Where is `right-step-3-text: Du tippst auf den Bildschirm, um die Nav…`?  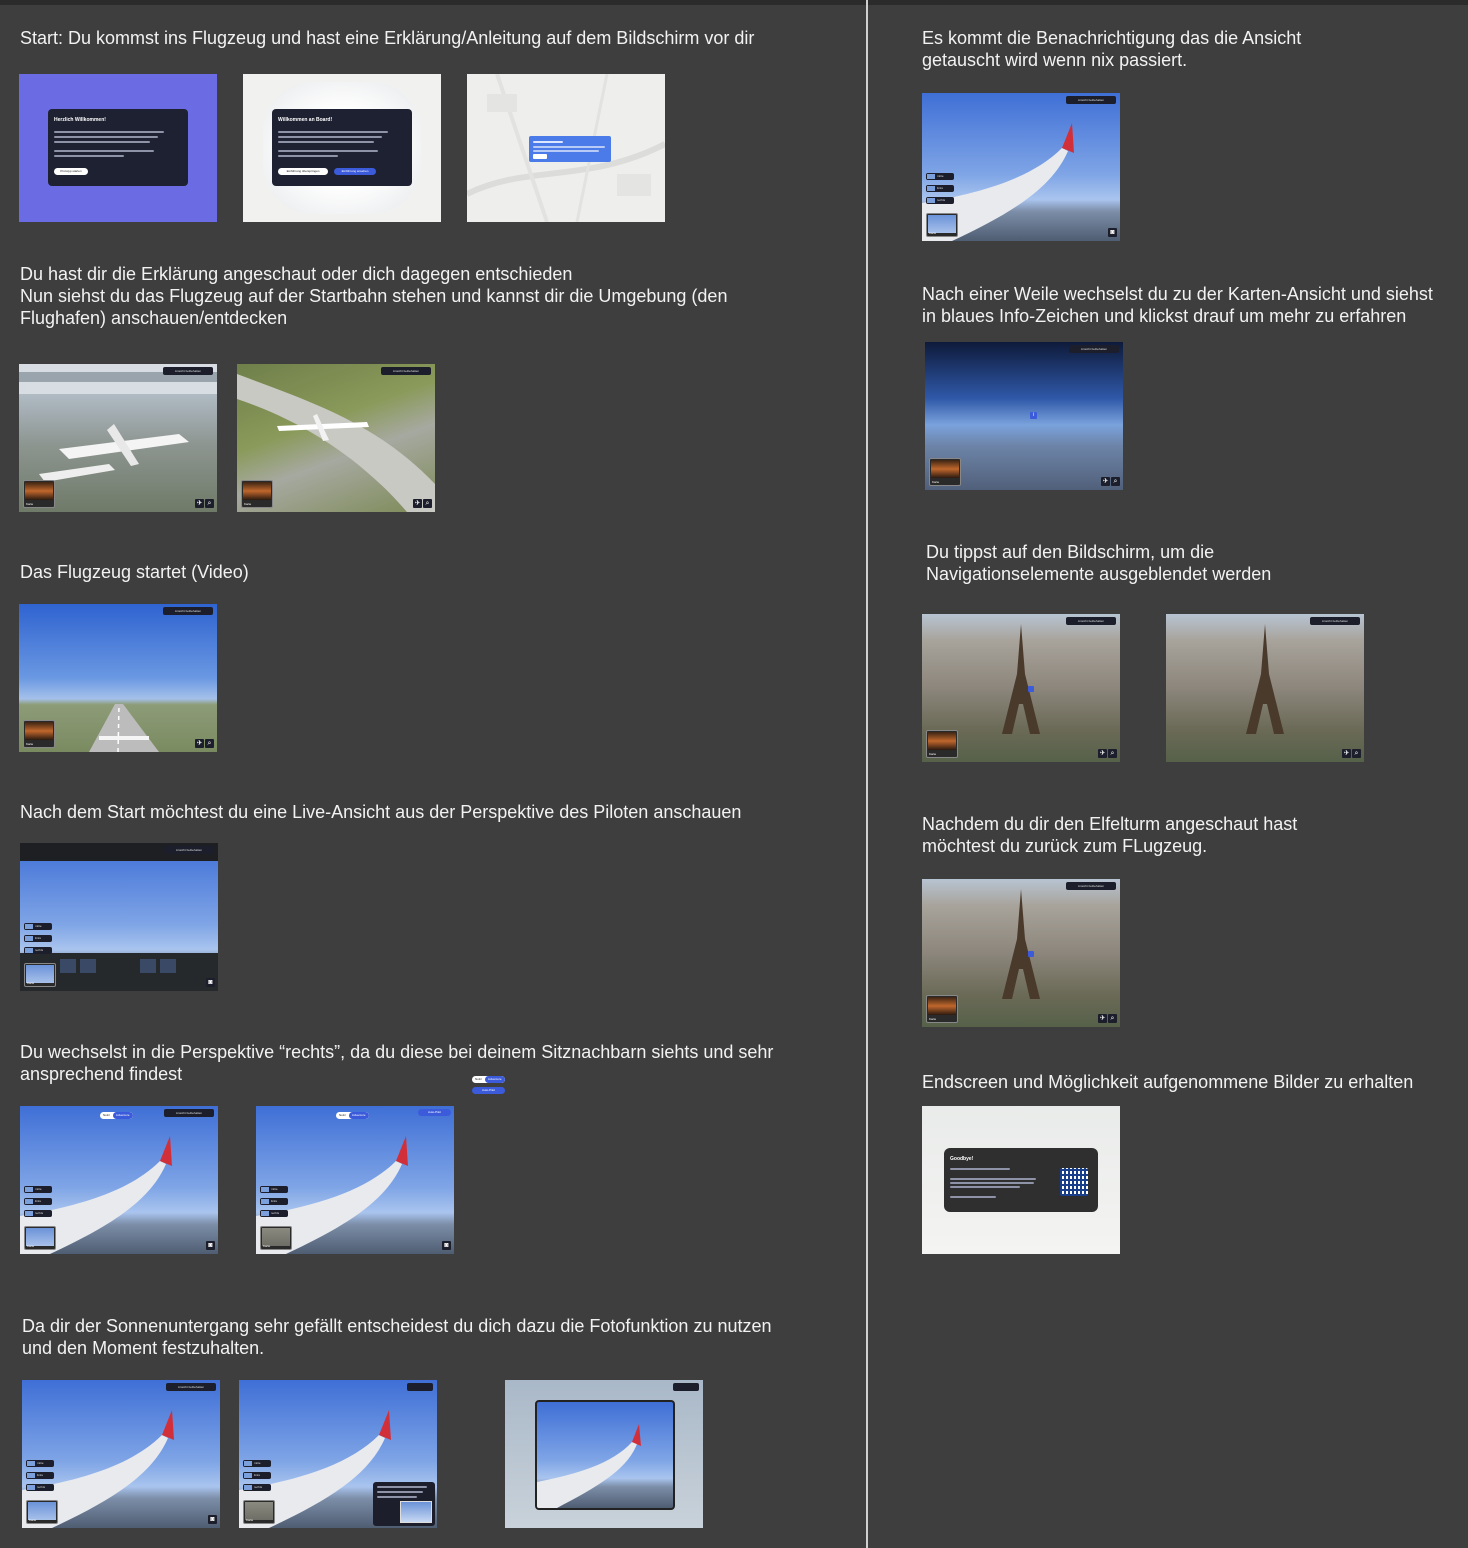
right-step-3-text: Du tippst auf den Bildschirm, um die Nav… is located at coordinates (1098, 563).